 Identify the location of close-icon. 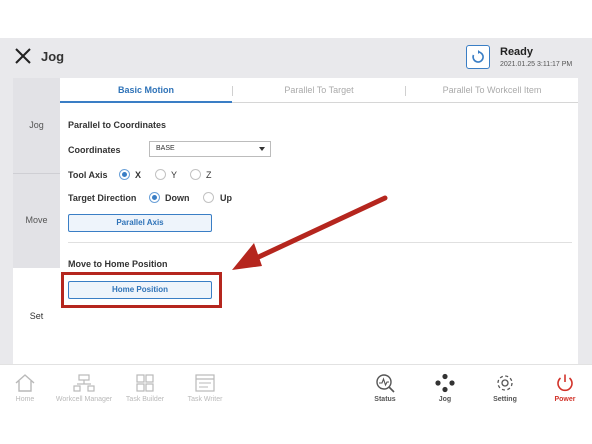
(23, 56).